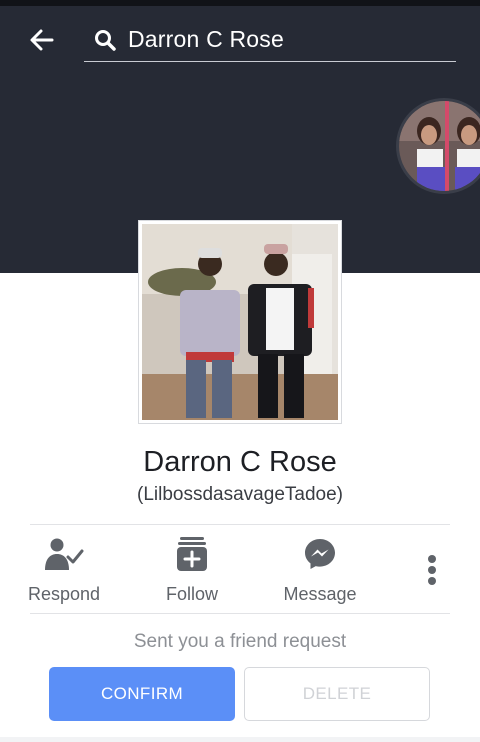  I want to click on search-bar: Darron C Rose, so click(270, 40).